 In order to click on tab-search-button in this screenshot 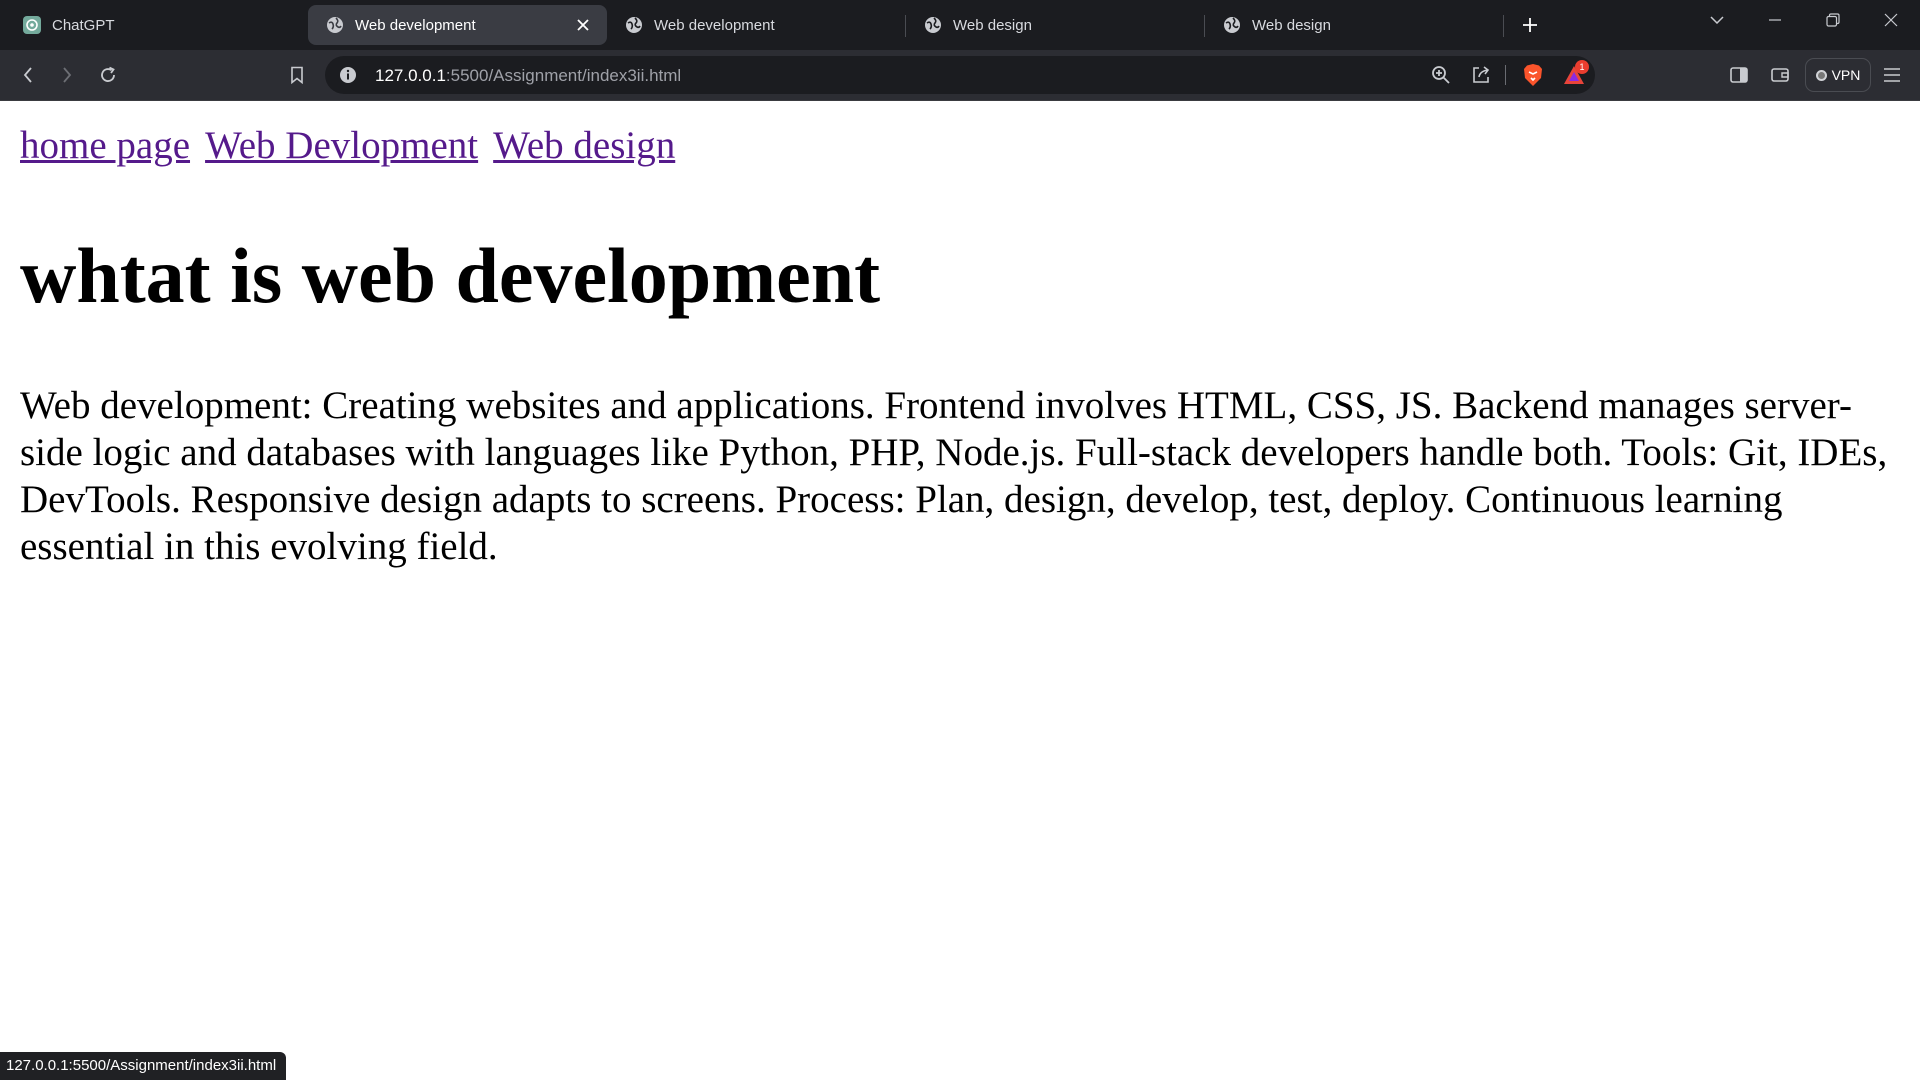, I will do `click(1717, 20)`.